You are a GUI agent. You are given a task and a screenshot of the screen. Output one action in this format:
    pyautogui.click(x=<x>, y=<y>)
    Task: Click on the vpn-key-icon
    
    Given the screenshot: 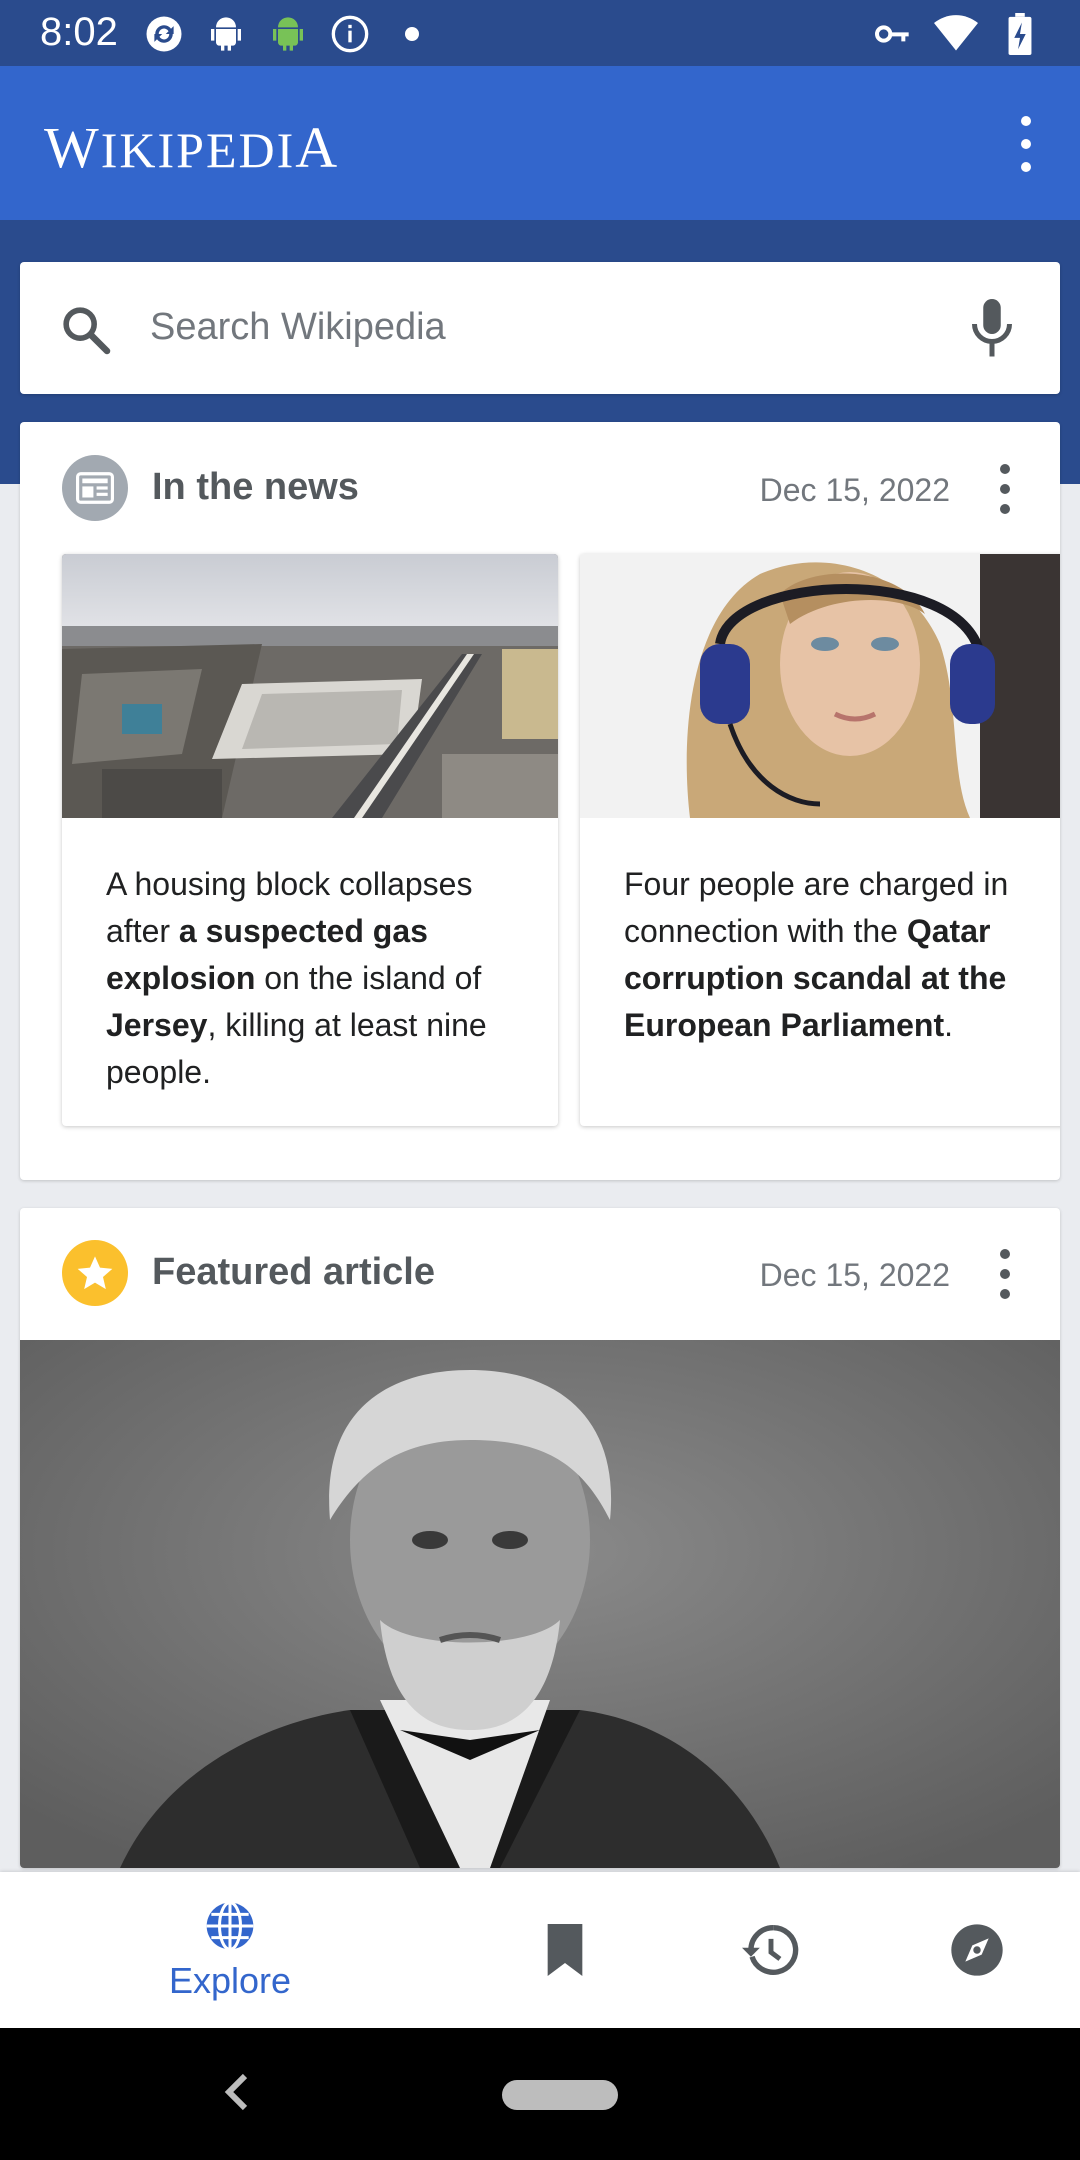 What is the action you would take?
    pyautogui.click(x=892, y=34)
    